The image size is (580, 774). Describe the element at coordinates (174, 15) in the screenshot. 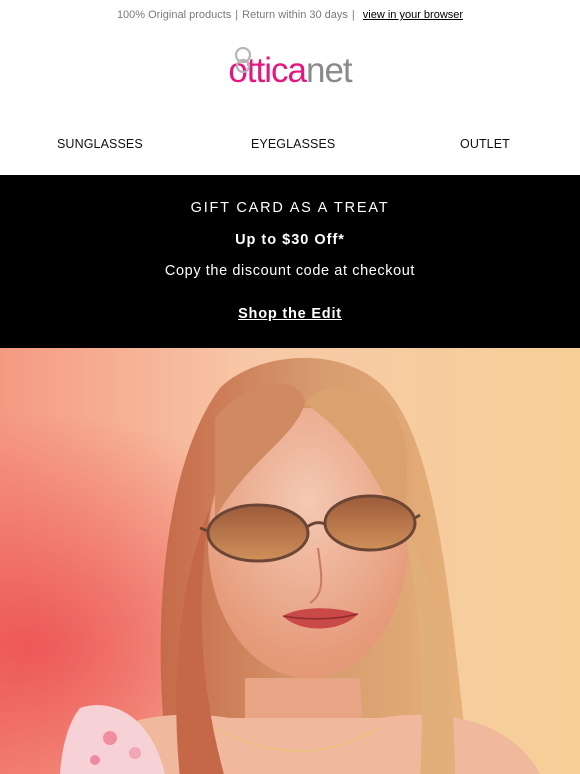

I see `original-products-text: 100% Original products` at that location.